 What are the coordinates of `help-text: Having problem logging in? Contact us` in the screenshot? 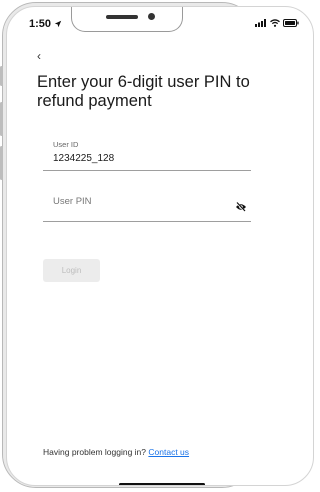 It's located at (116, 452).